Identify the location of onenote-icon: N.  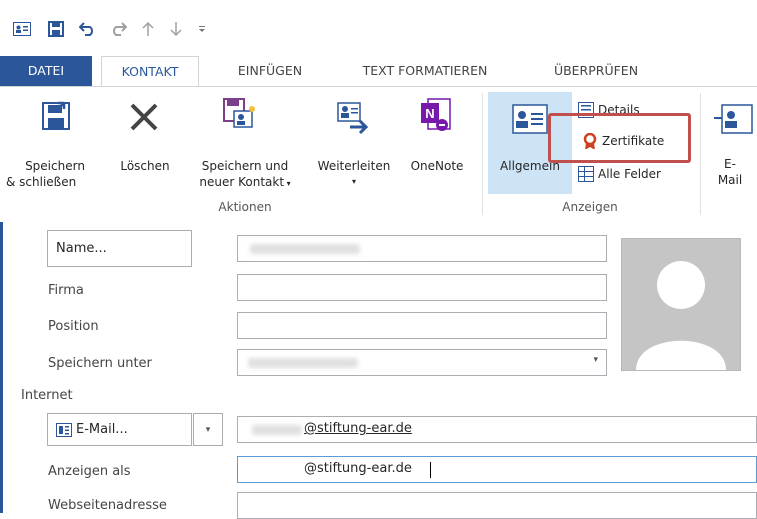
(436, 114).